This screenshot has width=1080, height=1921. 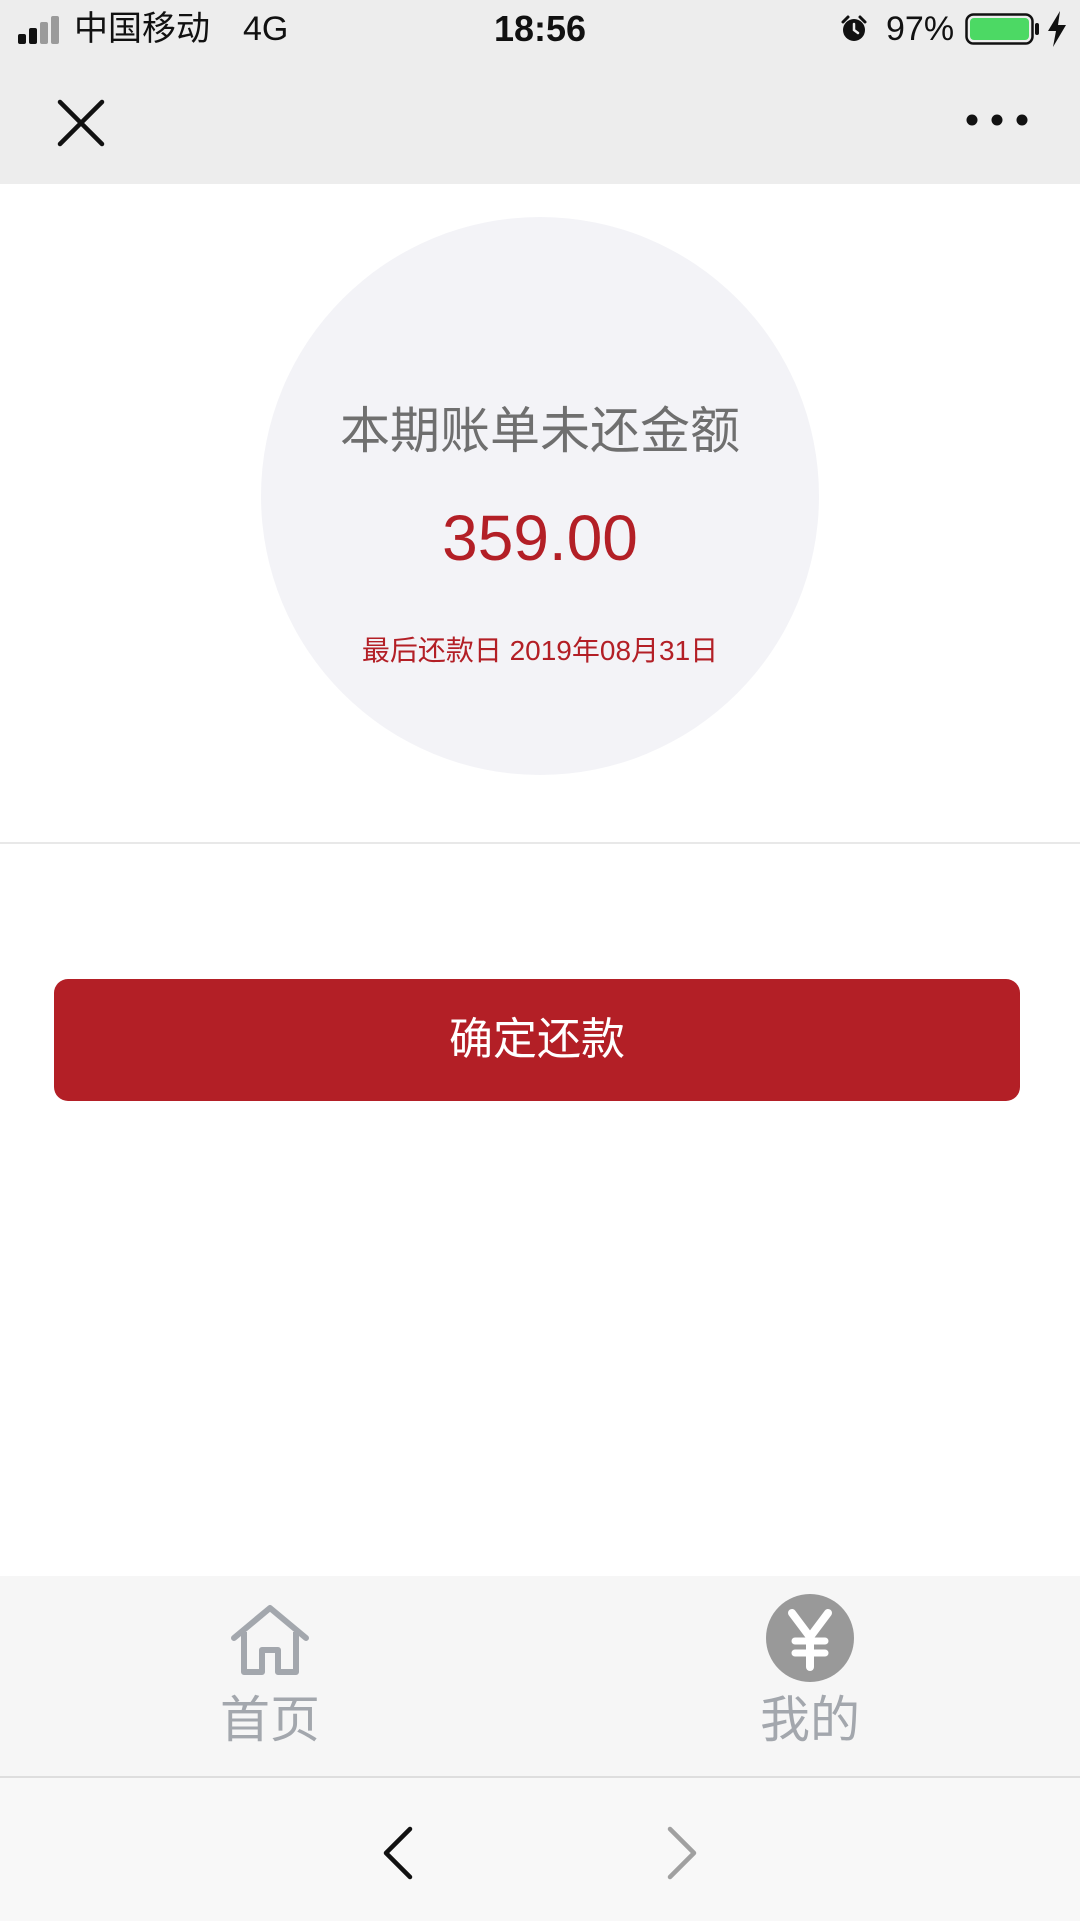 I want to click on home-icon, so click(x=270, y=1640).